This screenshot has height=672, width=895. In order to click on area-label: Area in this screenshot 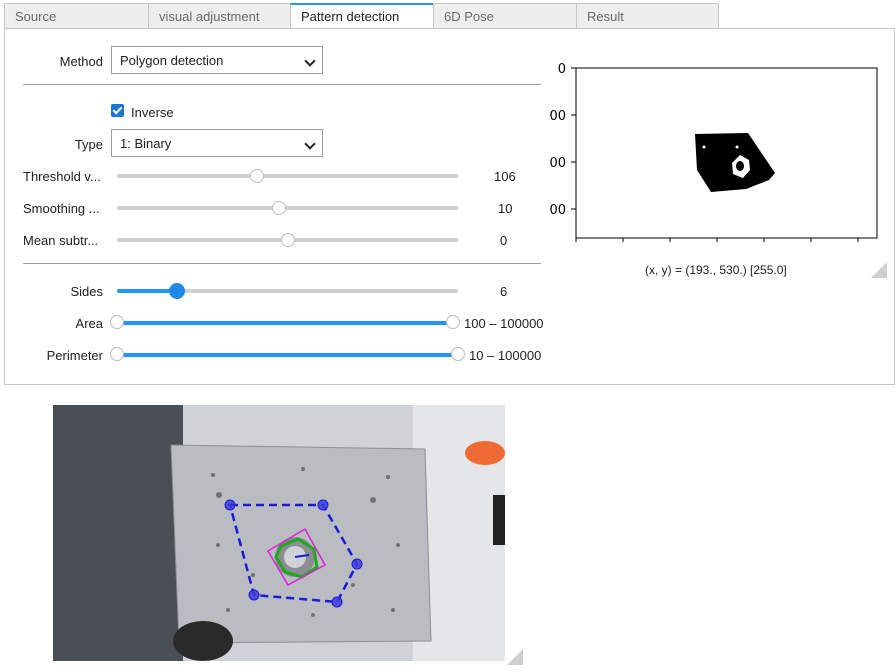, I will do `click(89, 323)`.